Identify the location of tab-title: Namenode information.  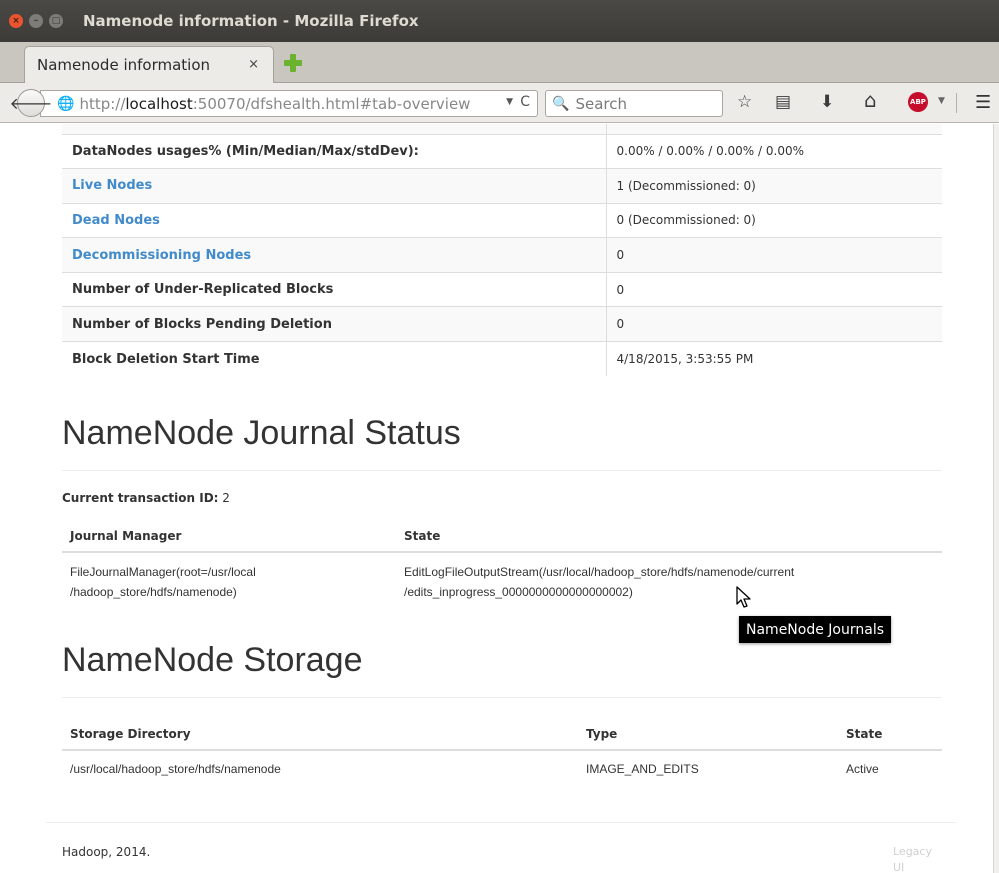
(124, 65).